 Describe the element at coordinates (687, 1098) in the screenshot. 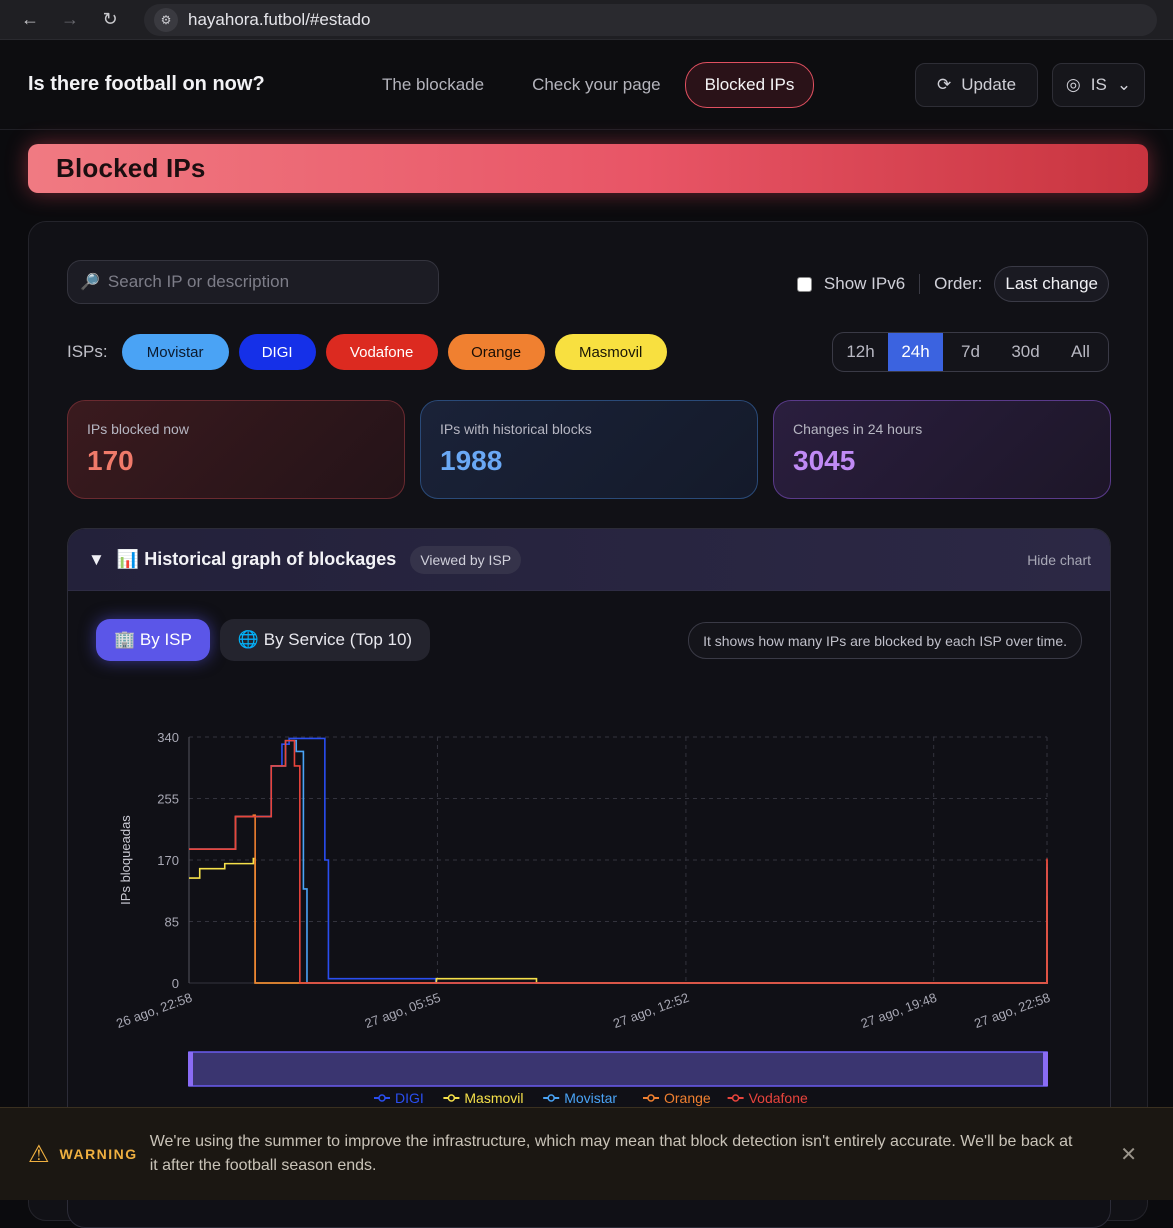

I see `legend-label: Orange` at that location.